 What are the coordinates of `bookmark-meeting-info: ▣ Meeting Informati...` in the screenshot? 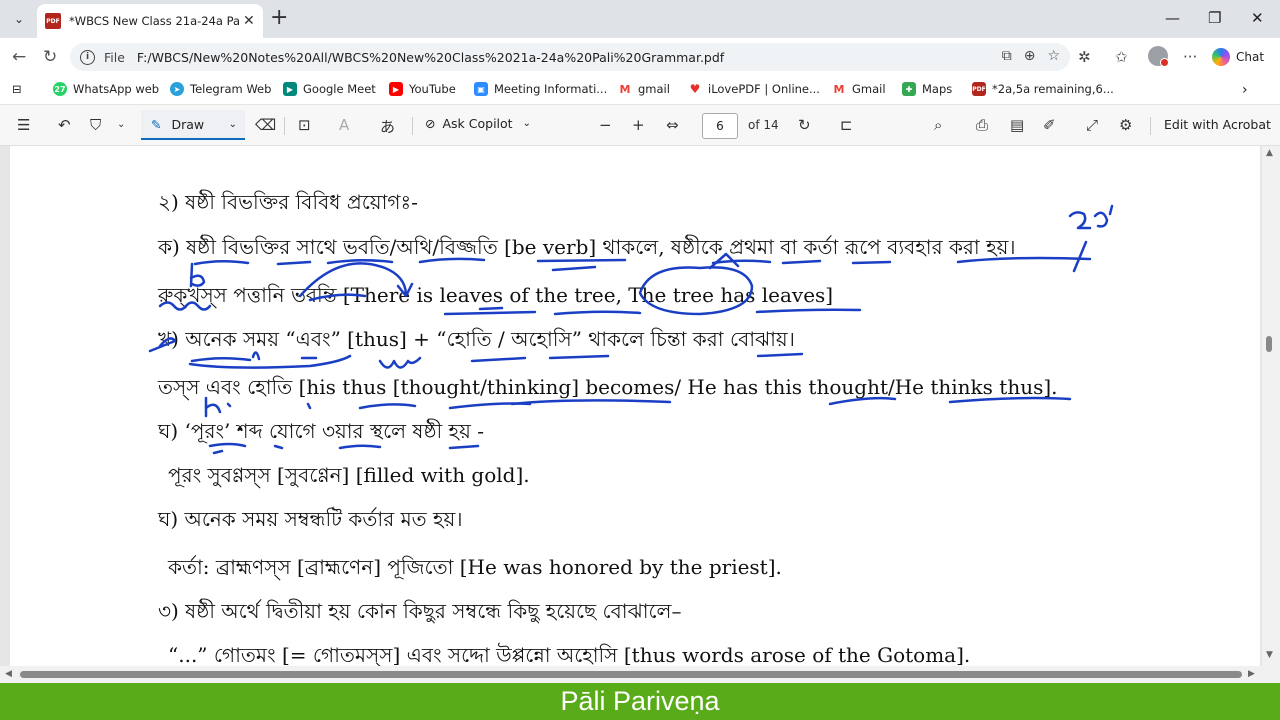 It's located at (540, 89).